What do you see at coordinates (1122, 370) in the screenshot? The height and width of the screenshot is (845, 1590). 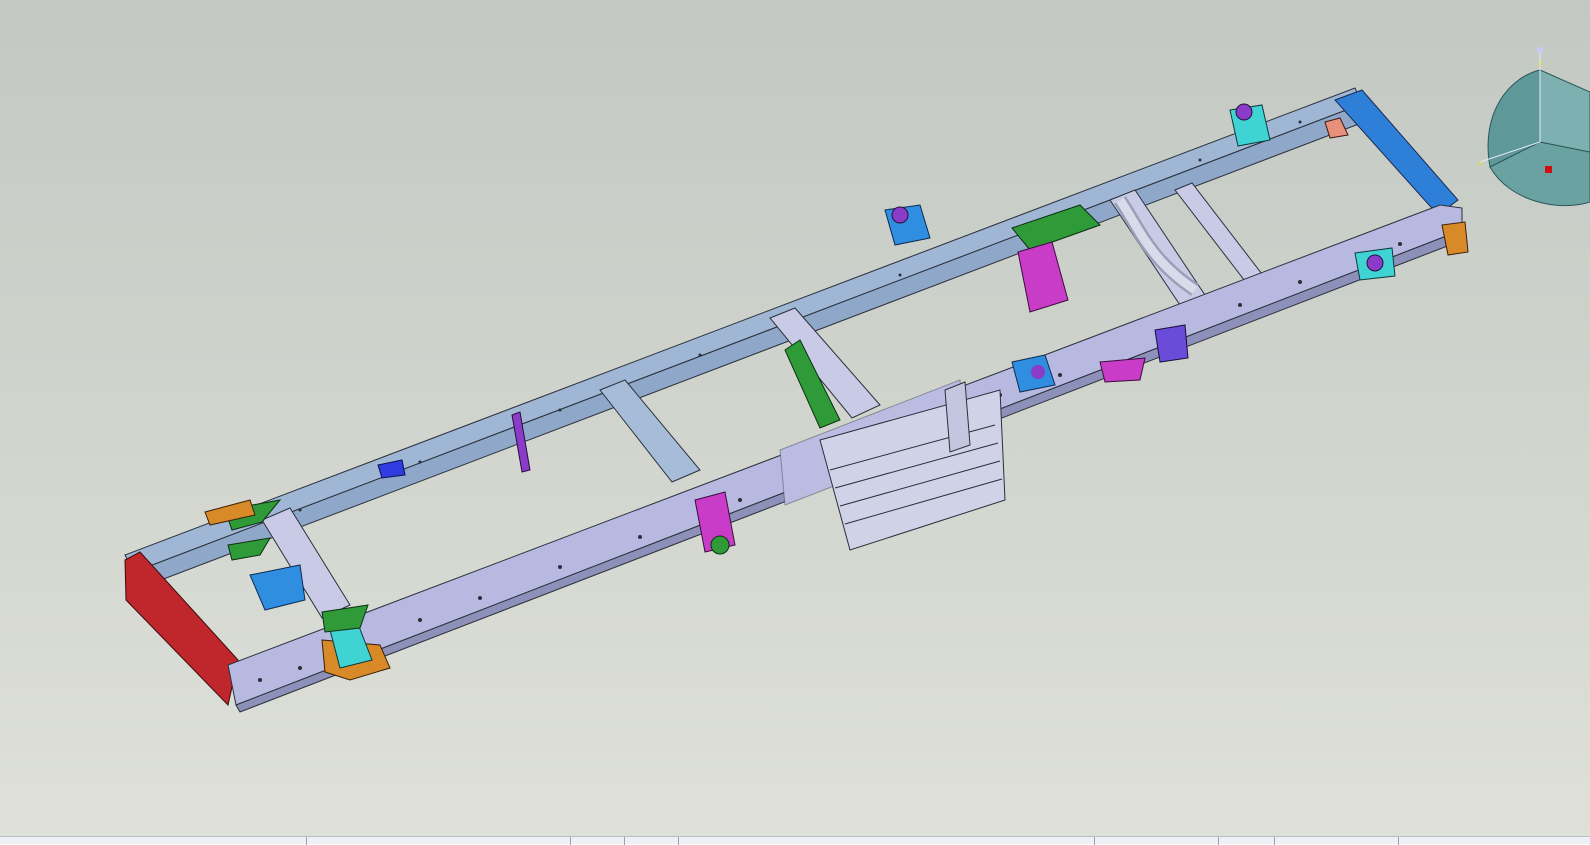 I see `magenta-mount-mid` at bounding box center [1122, 370].